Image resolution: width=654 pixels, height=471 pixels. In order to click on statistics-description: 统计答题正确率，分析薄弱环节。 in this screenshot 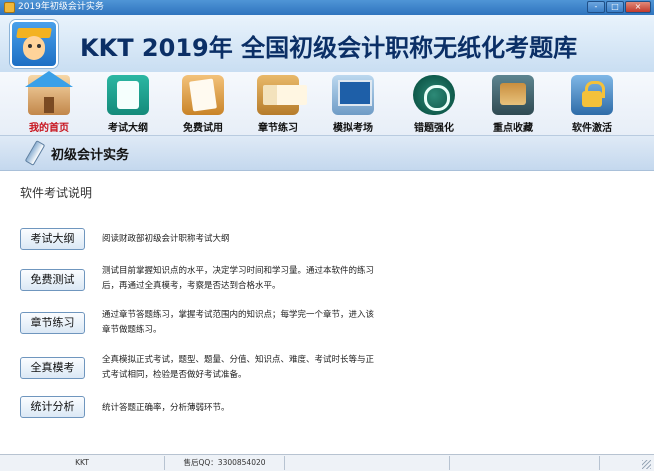, I will do `click(252, 408)`.